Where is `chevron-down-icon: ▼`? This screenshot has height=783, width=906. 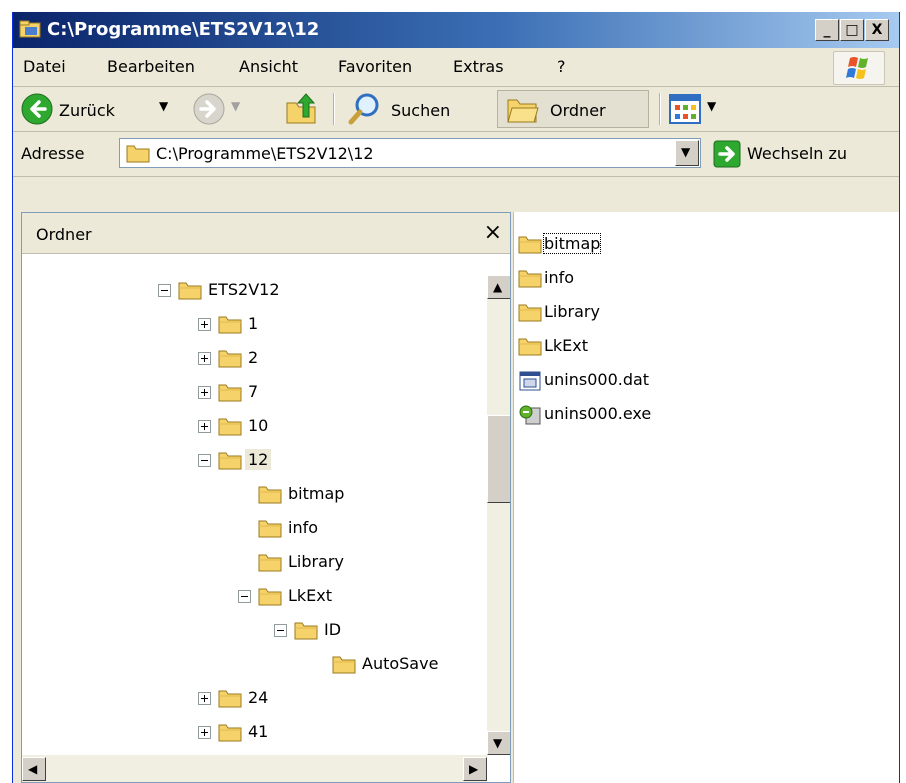 chevron-down-icon: ▼ is located at coordinates (686, 152).